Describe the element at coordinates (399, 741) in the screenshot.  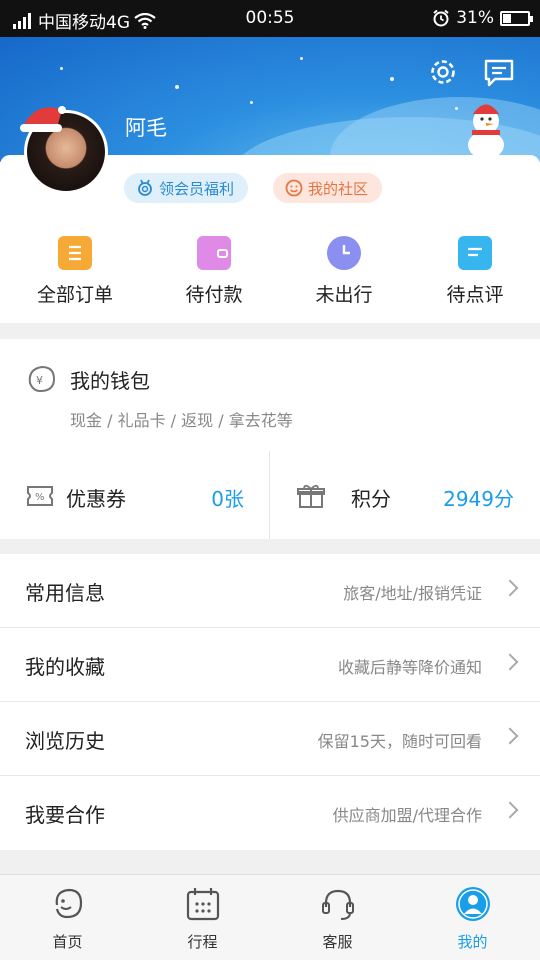
I see `menu-item-hint: 保留15天，随时可回看` at that location.